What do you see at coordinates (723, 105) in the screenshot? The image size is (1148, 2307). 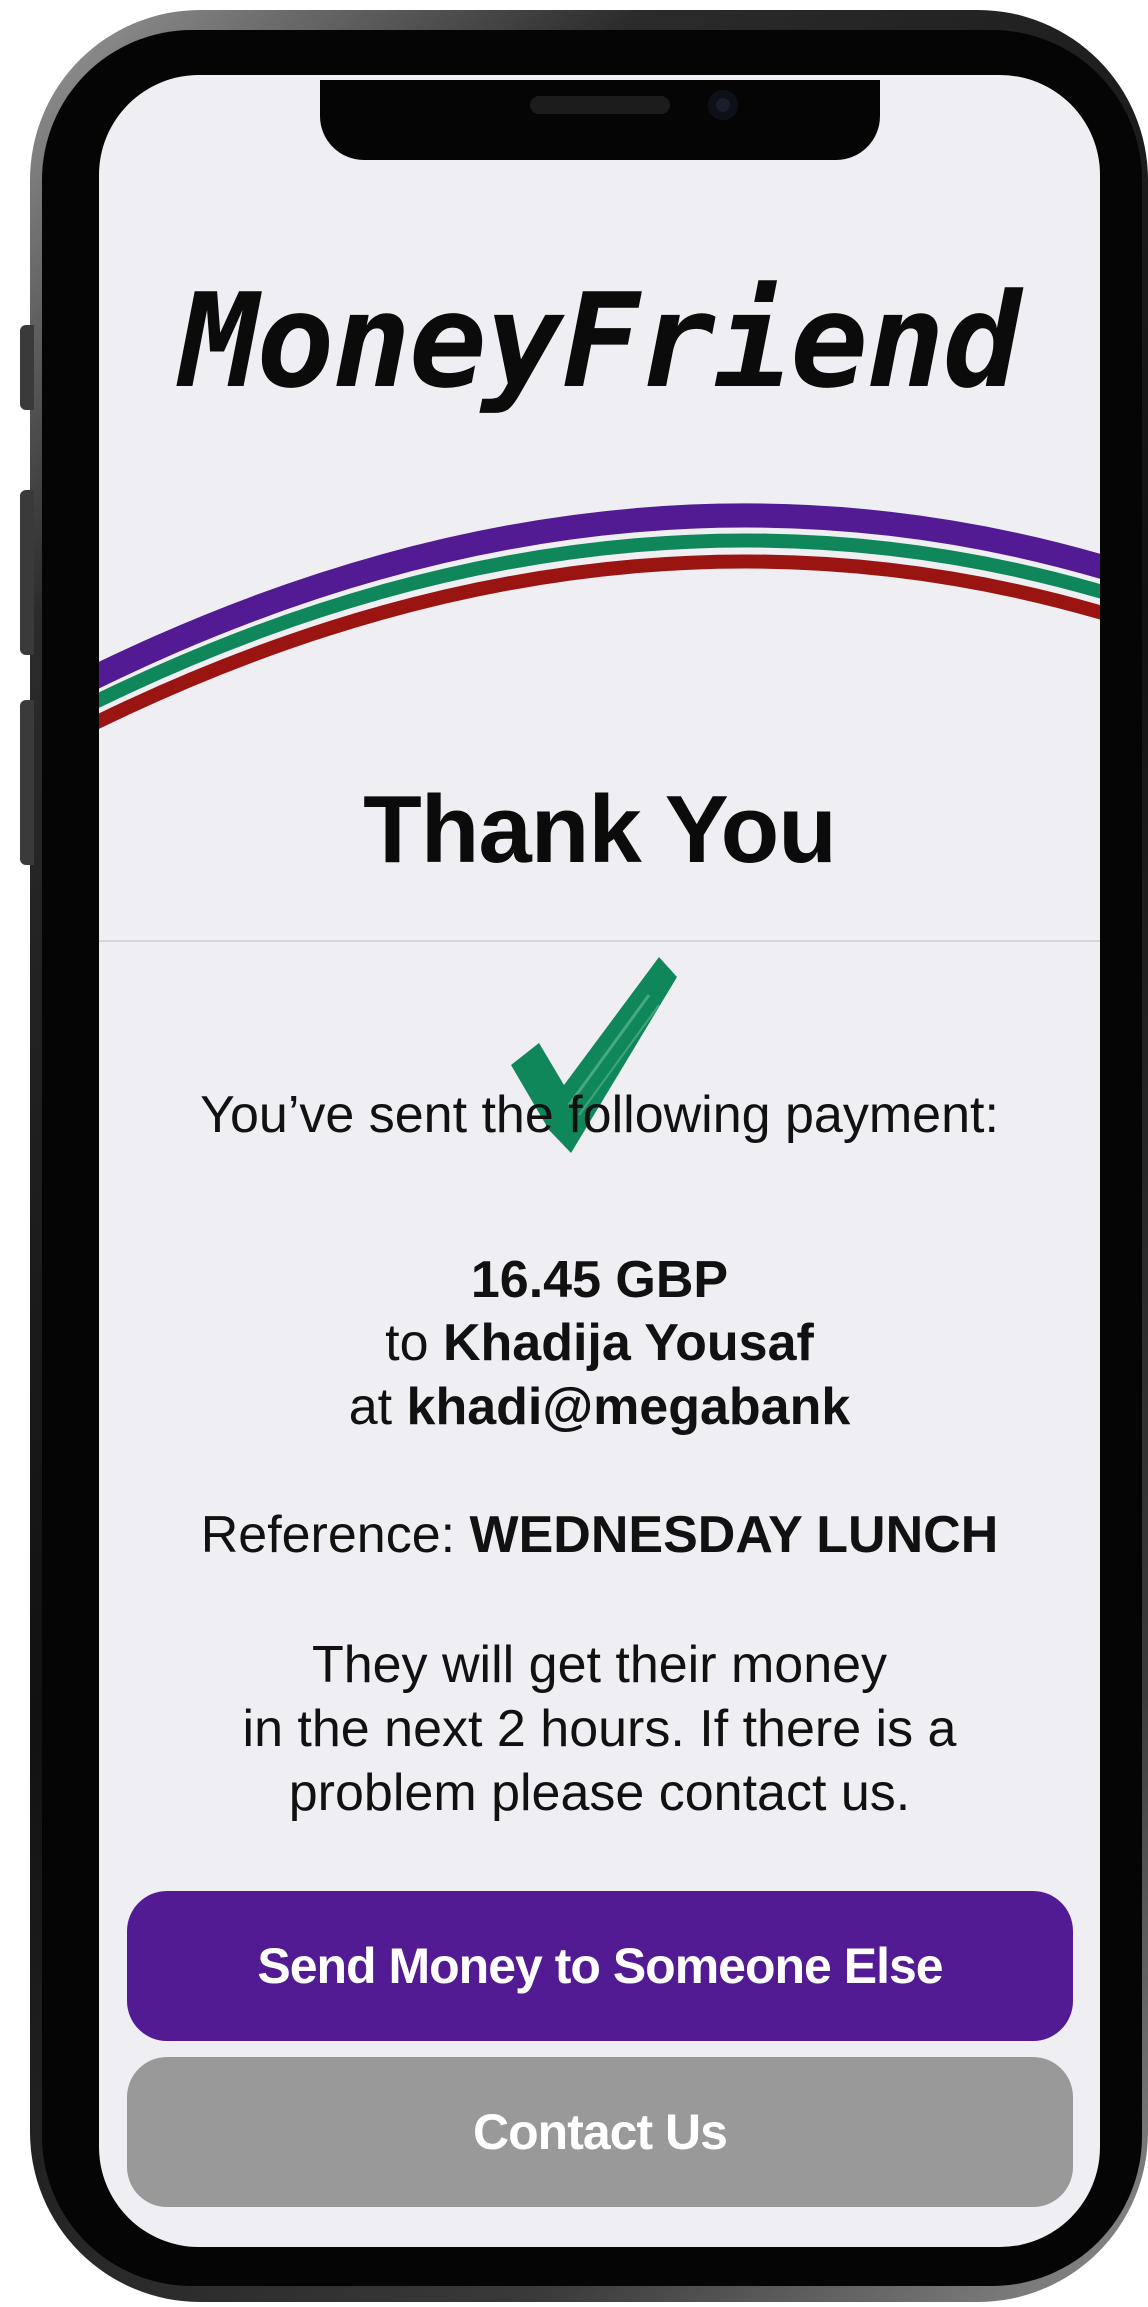 I see `front-camera-icon` at bounding box center [723, 105].